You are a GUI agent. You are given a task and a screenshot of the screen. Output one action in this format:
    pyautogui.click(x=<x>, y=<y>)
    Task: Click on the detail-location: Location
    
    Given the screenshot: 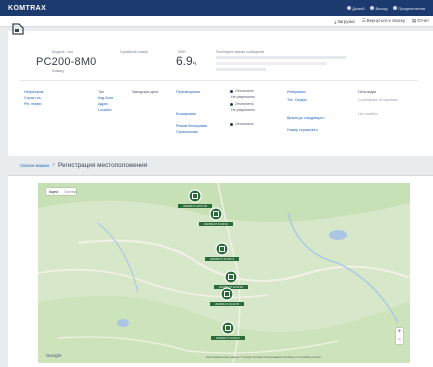 What is the action you would take?
    pyautogui.click(x=105, y=110)
    